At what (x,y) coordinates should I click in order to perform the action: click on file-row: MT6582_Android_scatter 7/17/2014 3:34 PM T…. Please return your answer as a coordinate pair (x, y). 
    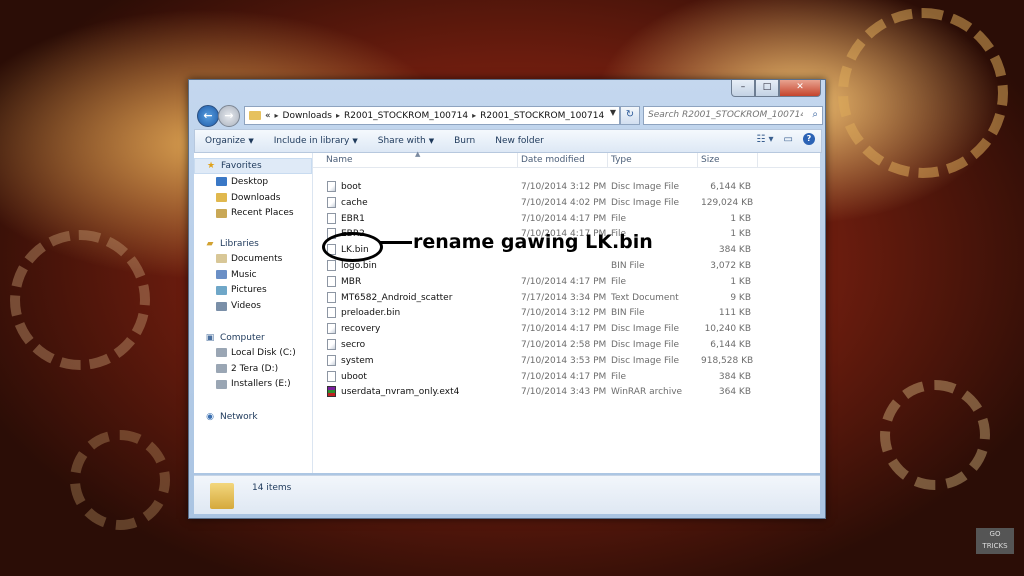
    Looking at the image, I should click on (566, 298).